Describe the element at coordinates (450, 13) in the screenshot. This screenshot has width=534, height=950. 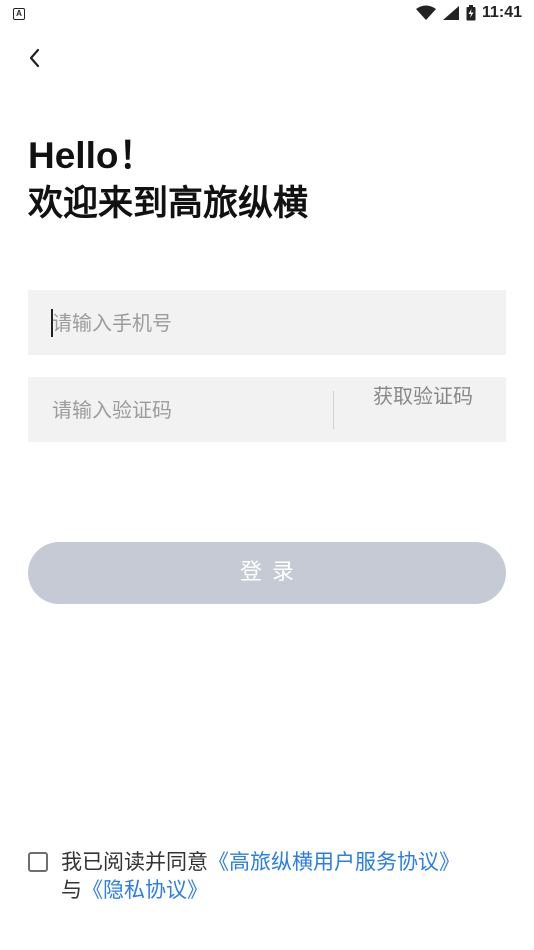
I see `signal-icon` at that location.